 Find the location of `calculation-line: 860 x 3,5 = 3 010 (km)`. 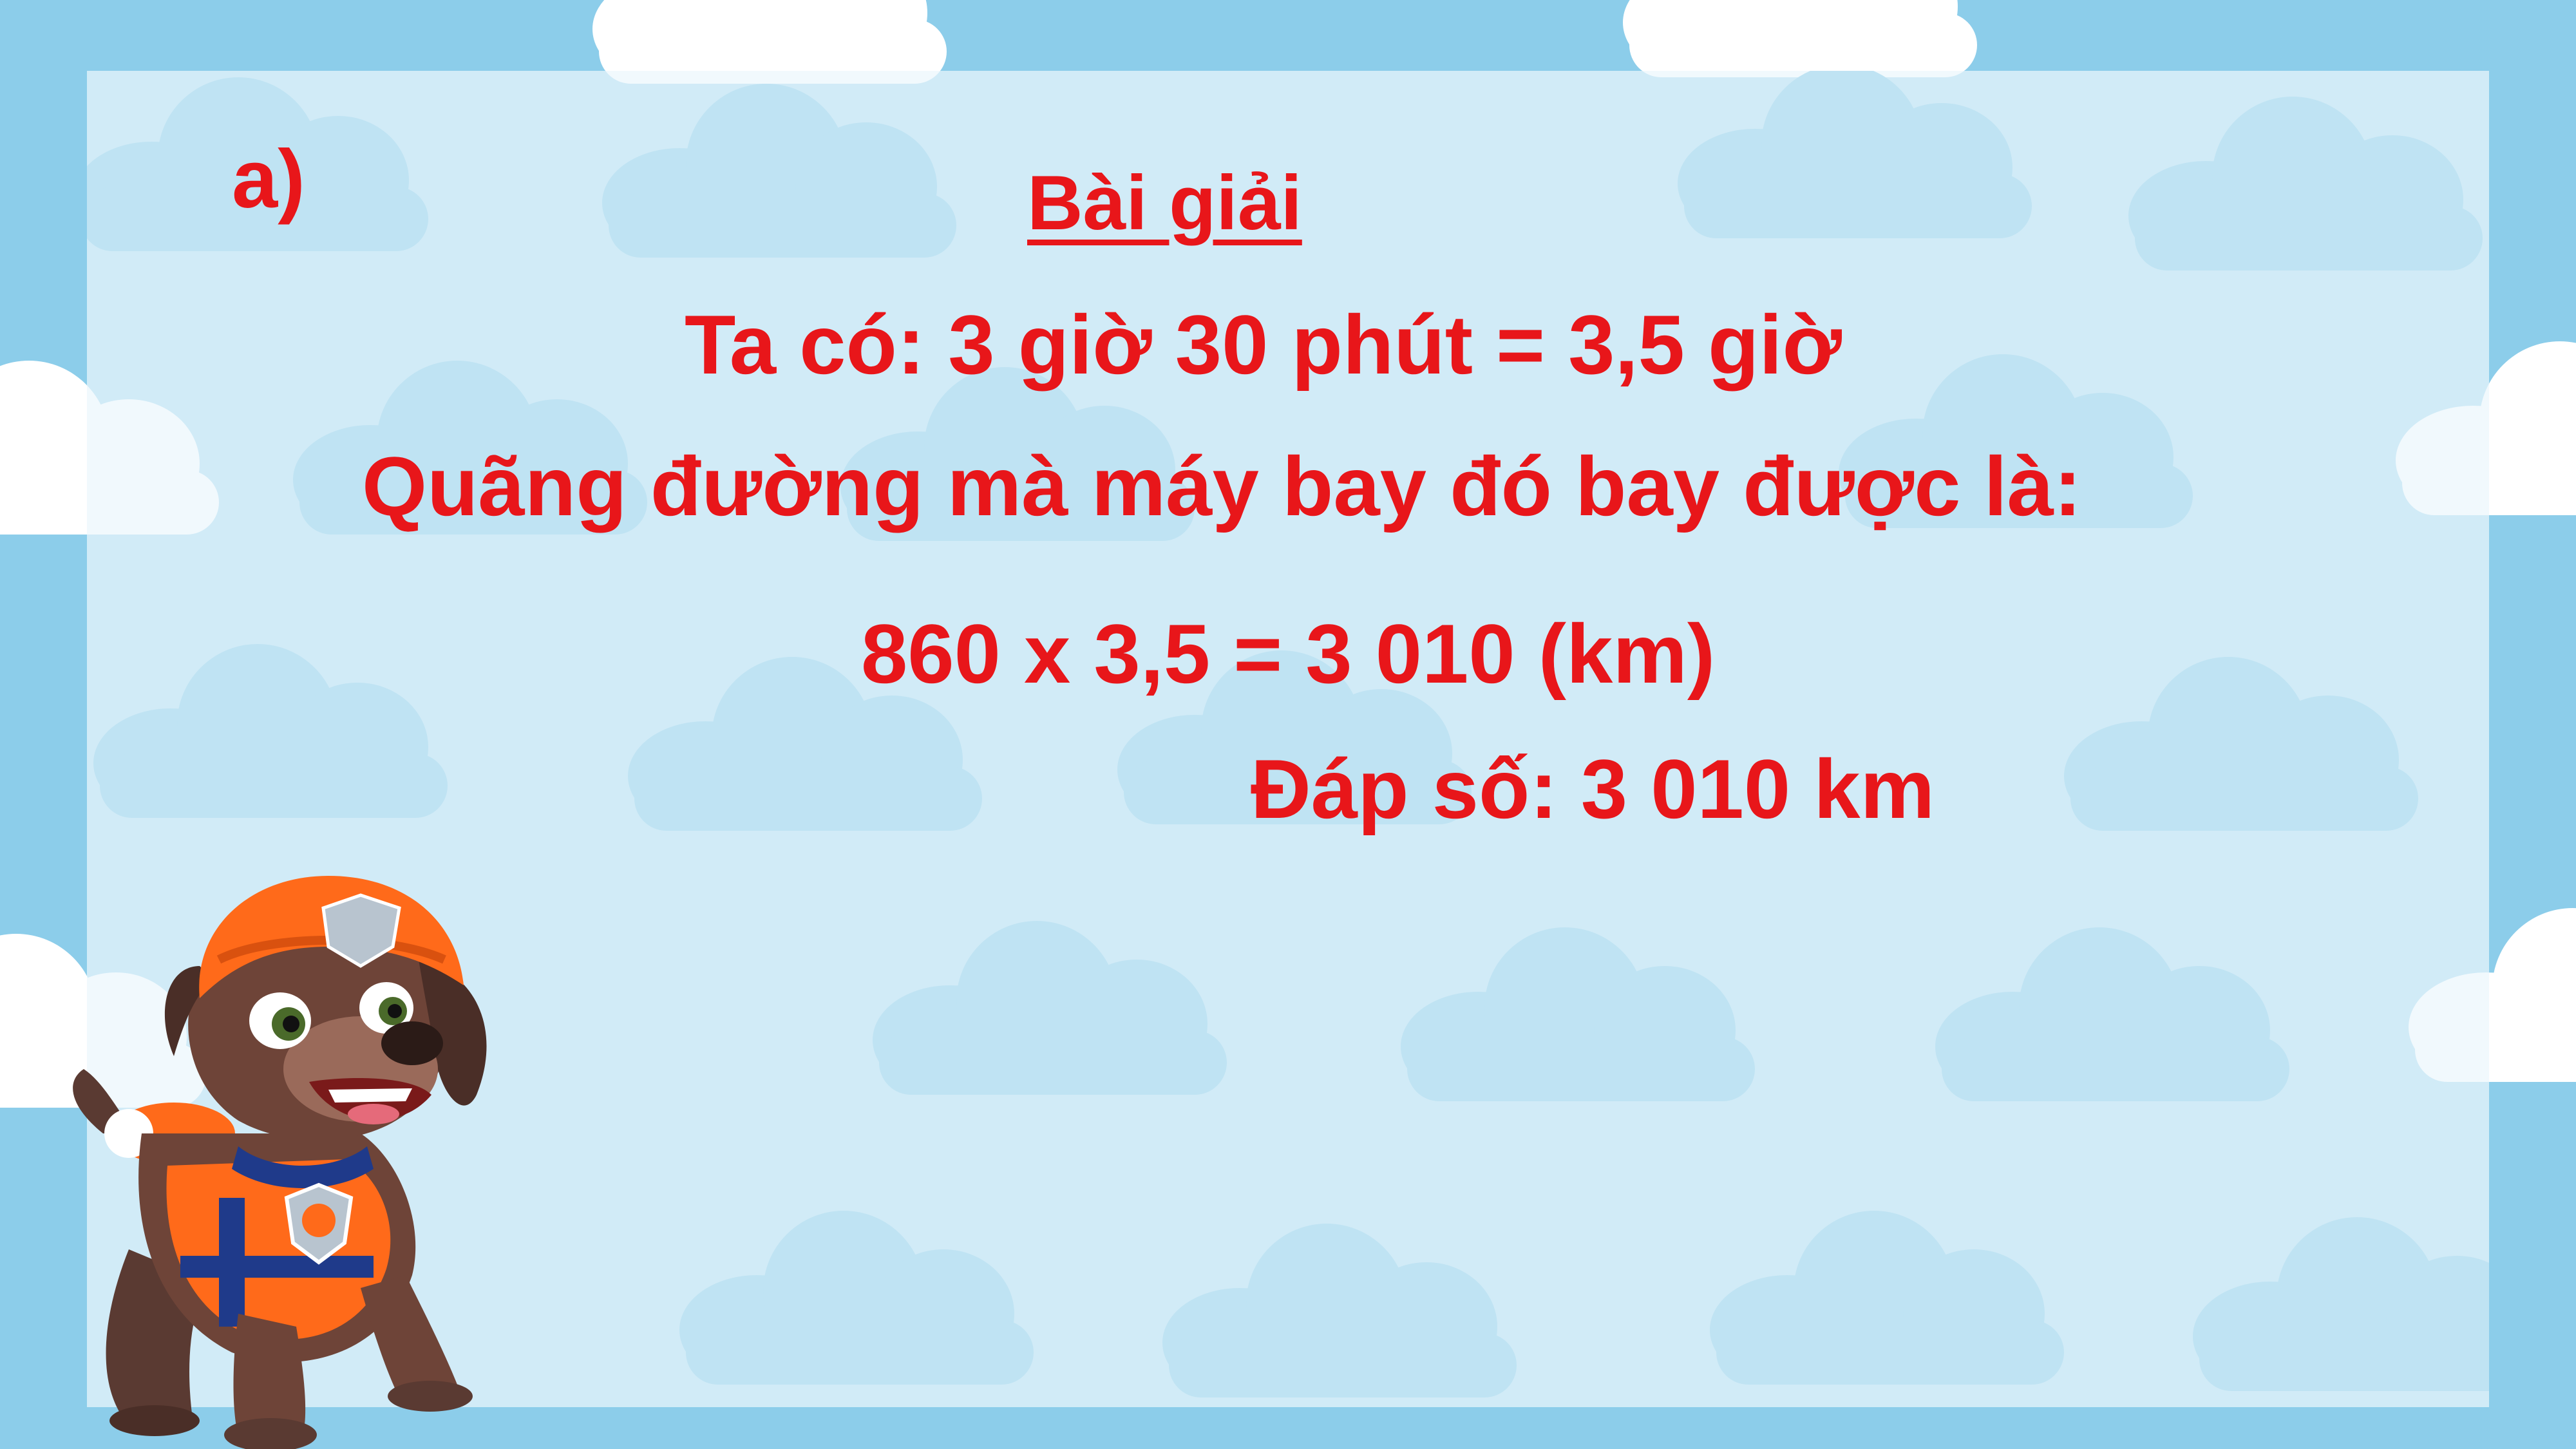

calculation-line: 860 x 3,5 = 3 010 (km) is located at coordinates (1288, 654).